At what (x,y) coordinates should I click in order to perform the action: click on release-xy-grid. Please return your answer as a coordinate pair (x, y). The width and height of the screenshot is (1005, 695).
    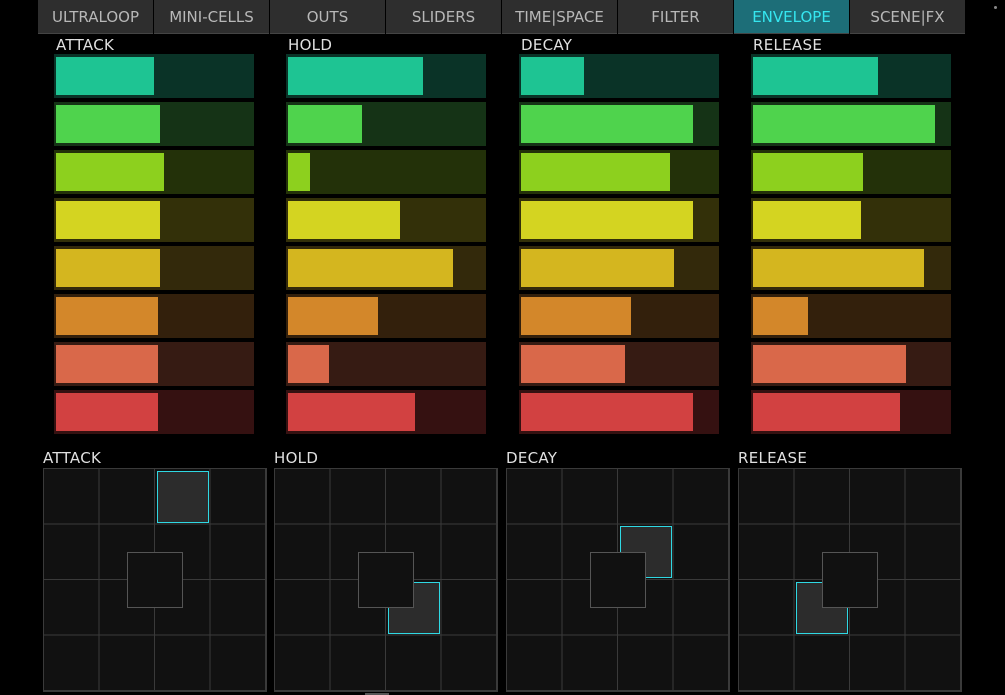
    Looking at the image, I should click on (850, 580).